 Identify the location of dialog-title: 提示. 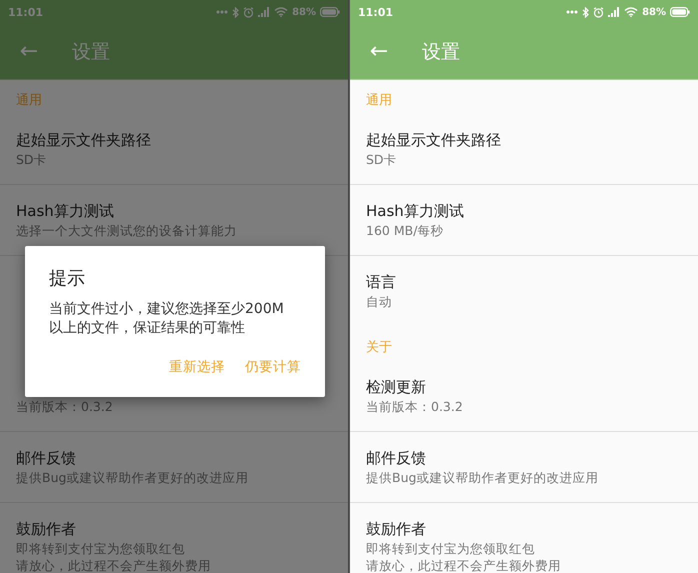
(67, 278).